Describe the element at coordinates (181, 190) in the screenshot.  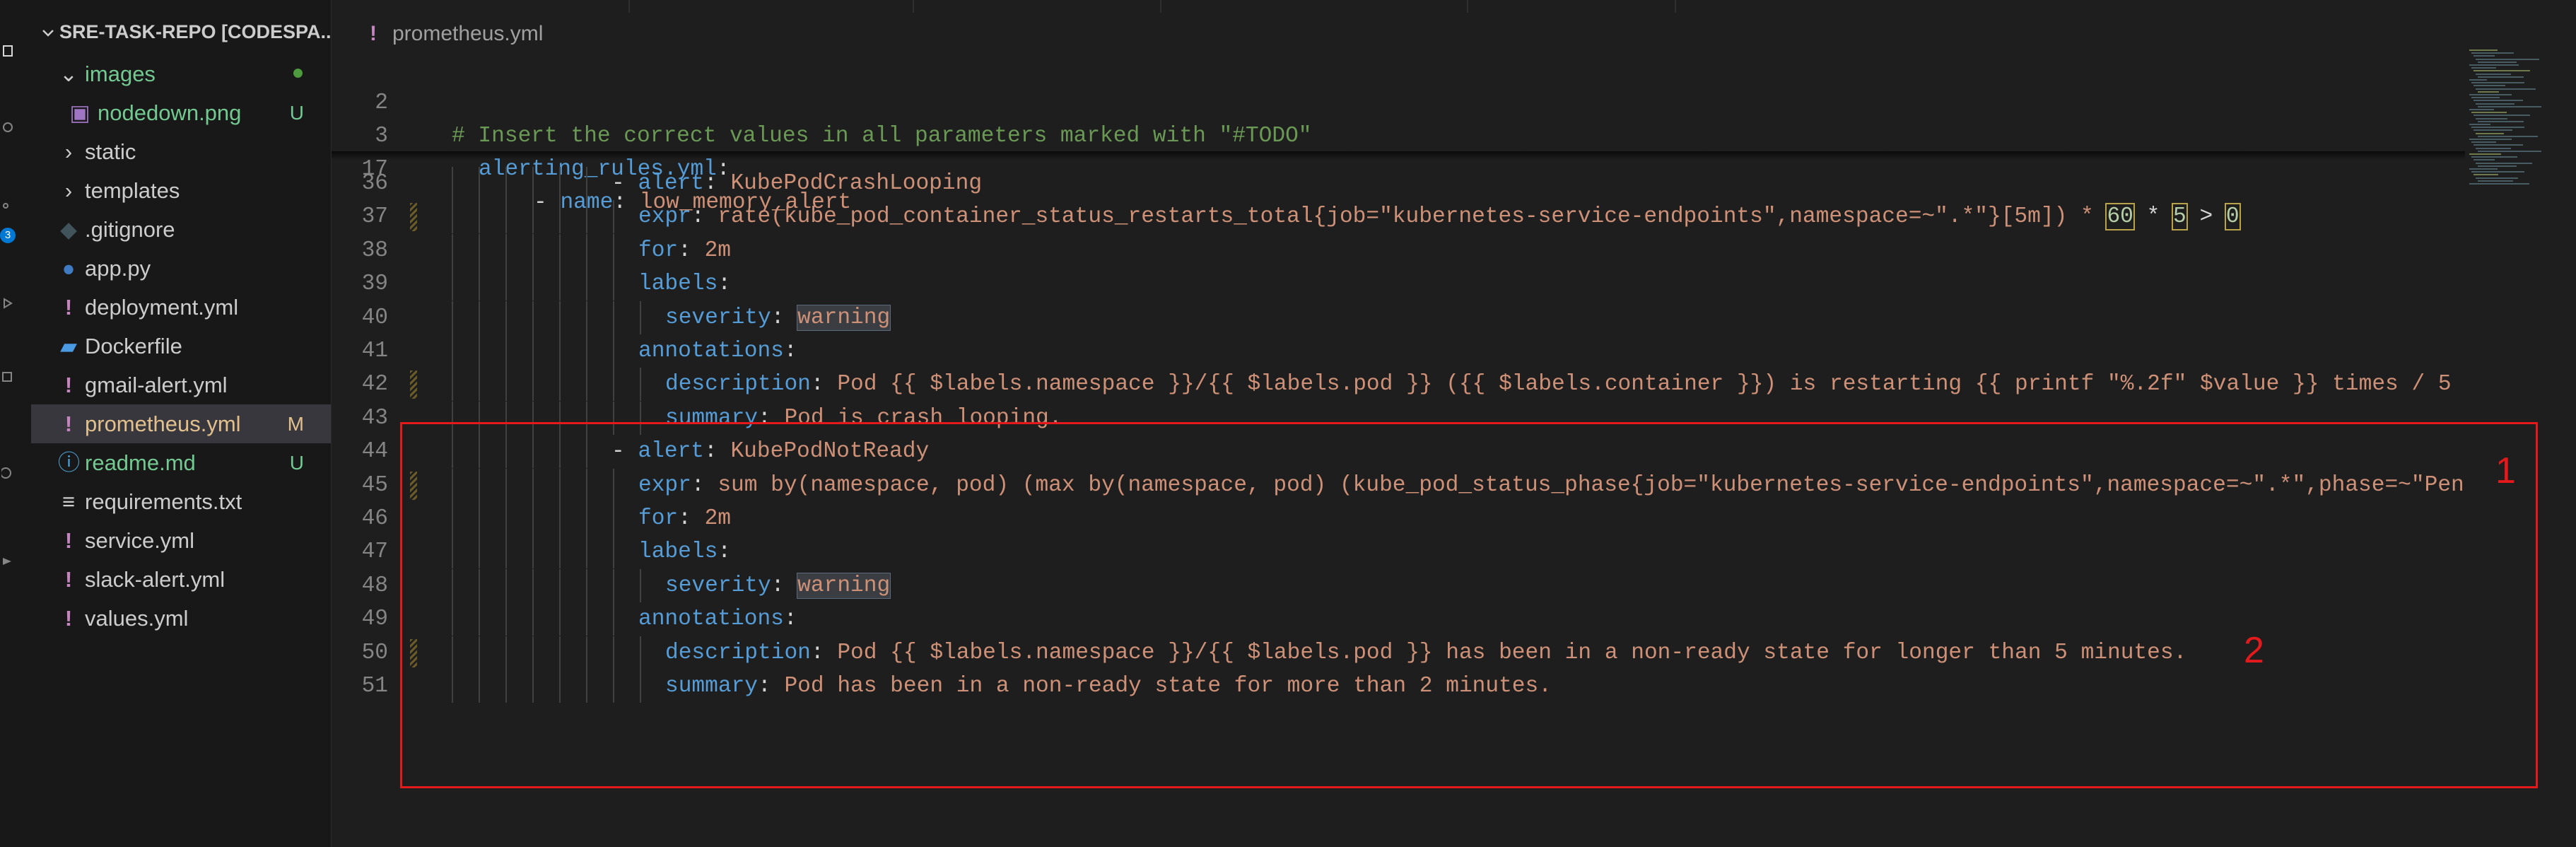
I see `explorer-item-templates: › templates` at that location.